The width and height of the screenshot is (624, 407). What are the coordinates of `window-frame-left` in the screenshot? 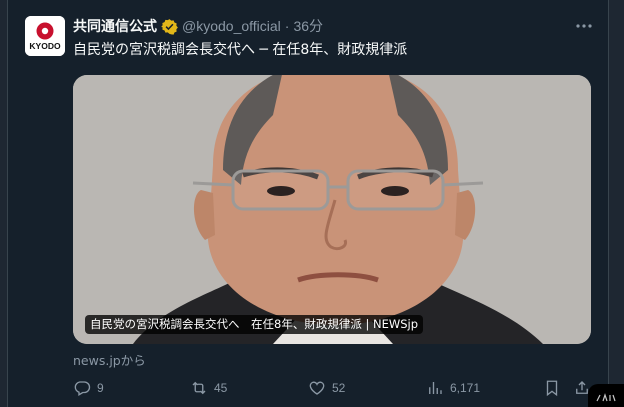 It's located at (4, 203).